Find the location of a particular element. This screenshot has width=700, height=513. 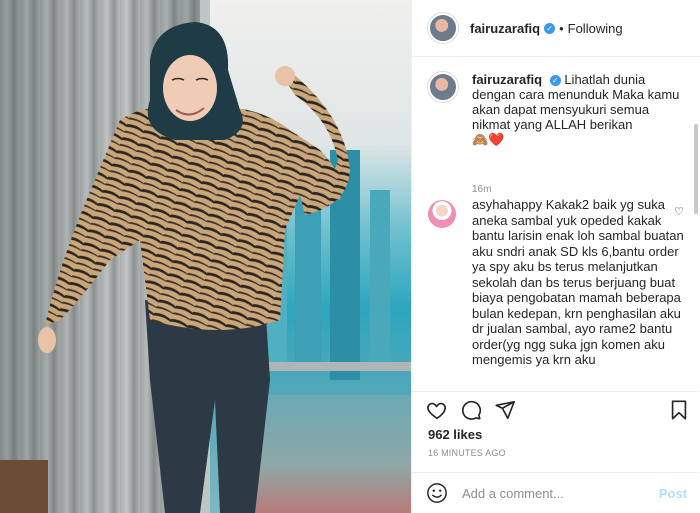

caption-time: 16m is located at coordinates (481, 189).